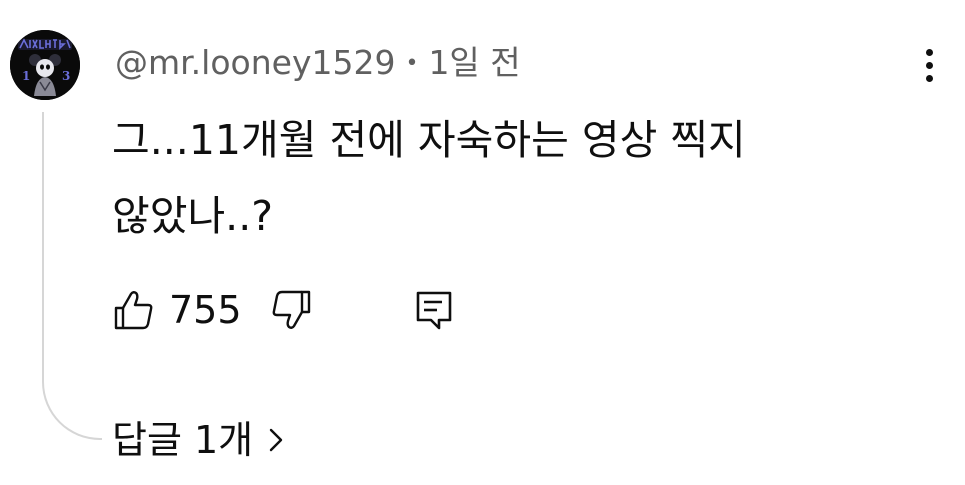  I want to click on thumb-down-outline-icon, so click(291, 309).